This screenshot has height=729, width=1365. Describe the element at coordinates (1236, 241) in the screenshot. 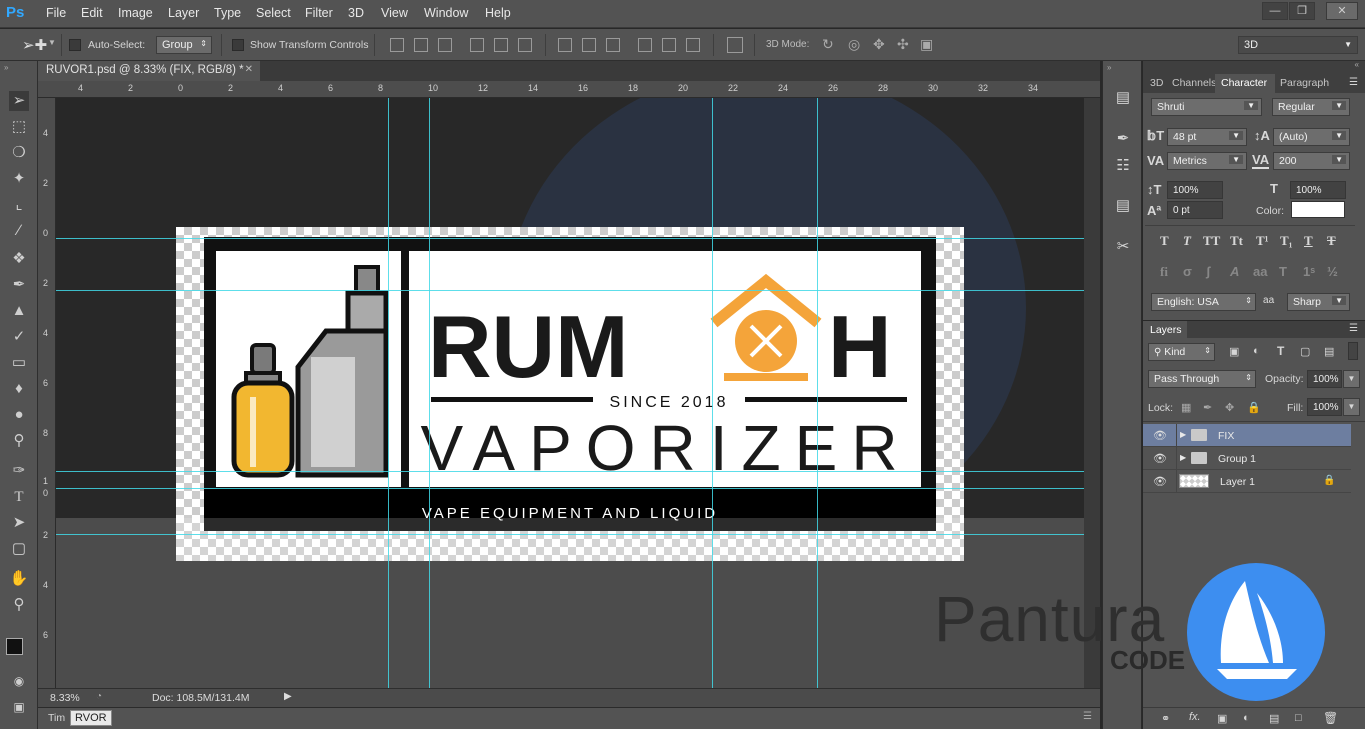

I see `small-caps-icon: Tt` at that location.